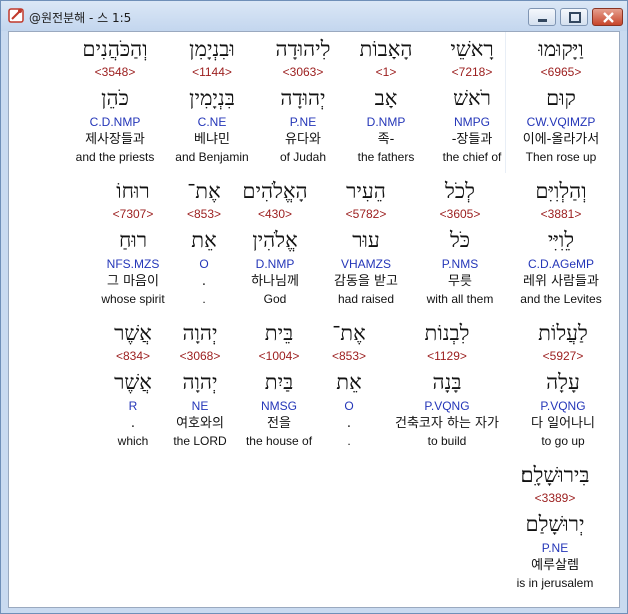  I want to click on lemma-word: קוּם, so click(561, 98).